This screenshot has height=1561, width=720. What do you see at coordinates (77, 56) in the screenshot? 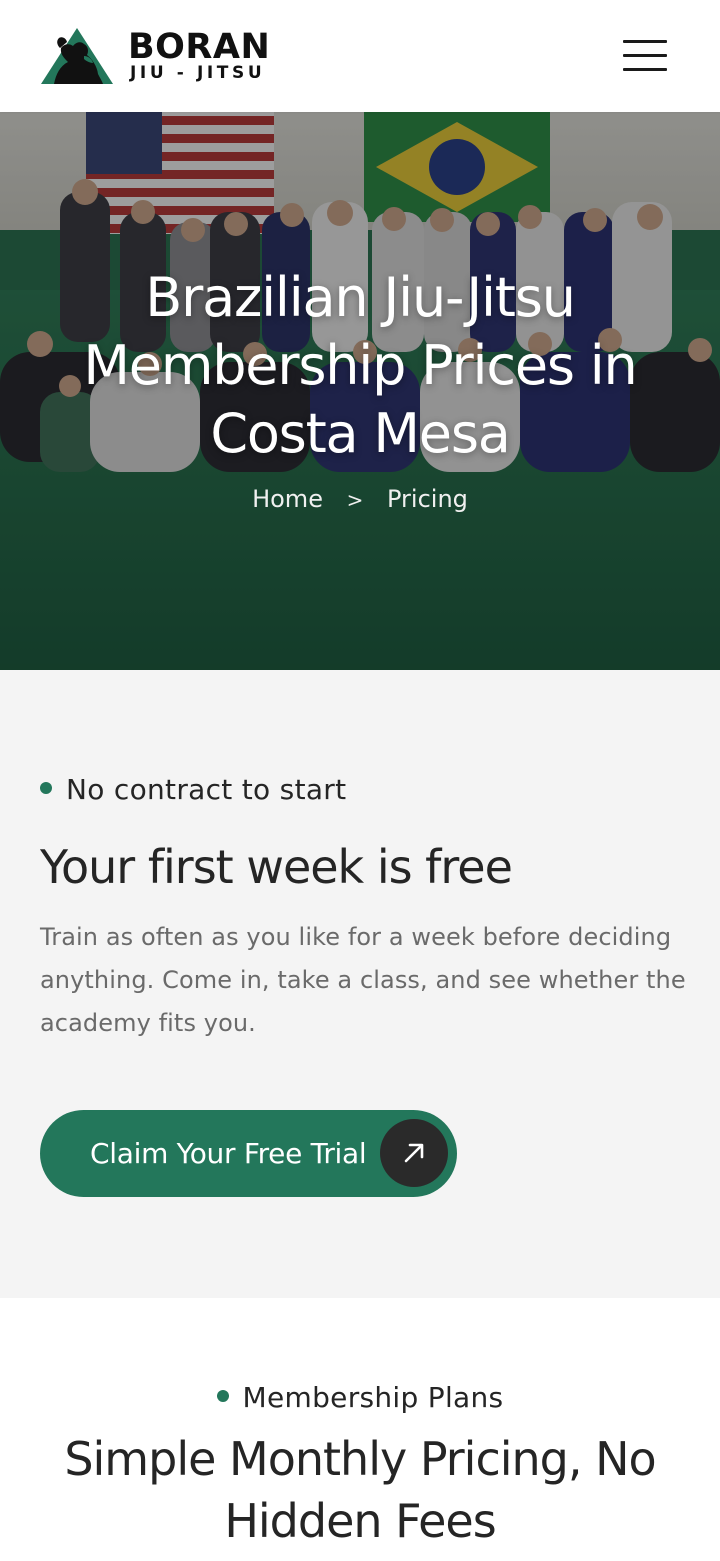
I see `brand-logo-icon` at bounding box center [77, 56].